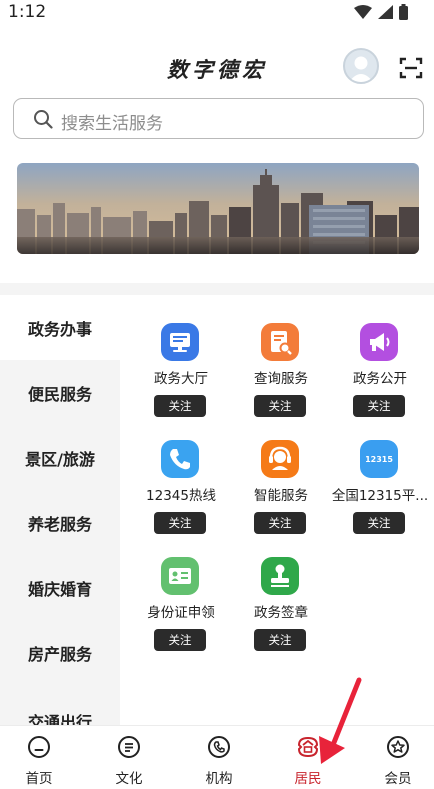 The width and height of the screenshot is (434, 789). Describe the element at coordinates (180, 576) in the screenshot. I see `id-card-icon` at that location.